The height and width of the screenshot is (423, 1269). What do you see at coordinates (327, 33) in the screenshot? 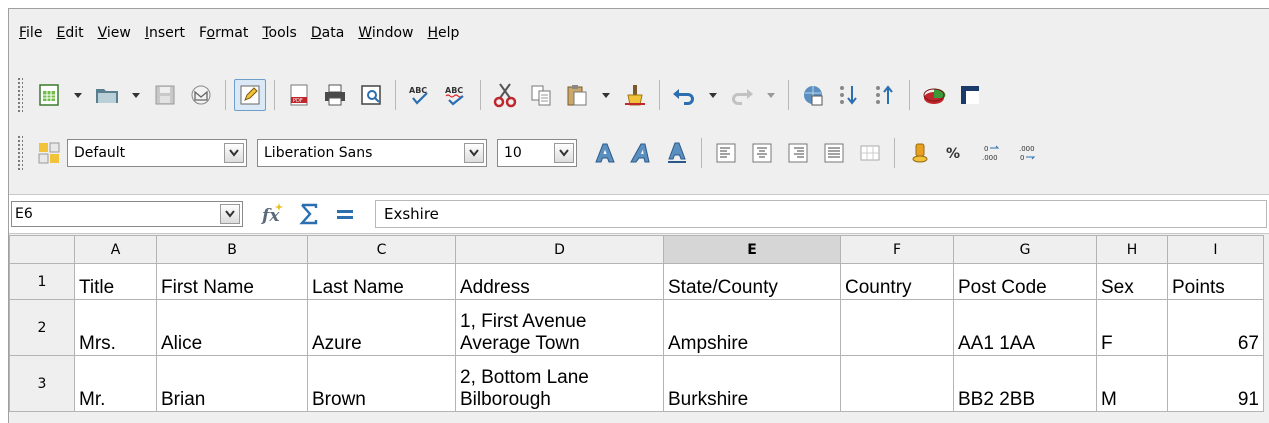
I see `menu-data: Data` at bounding box center [327, 33].